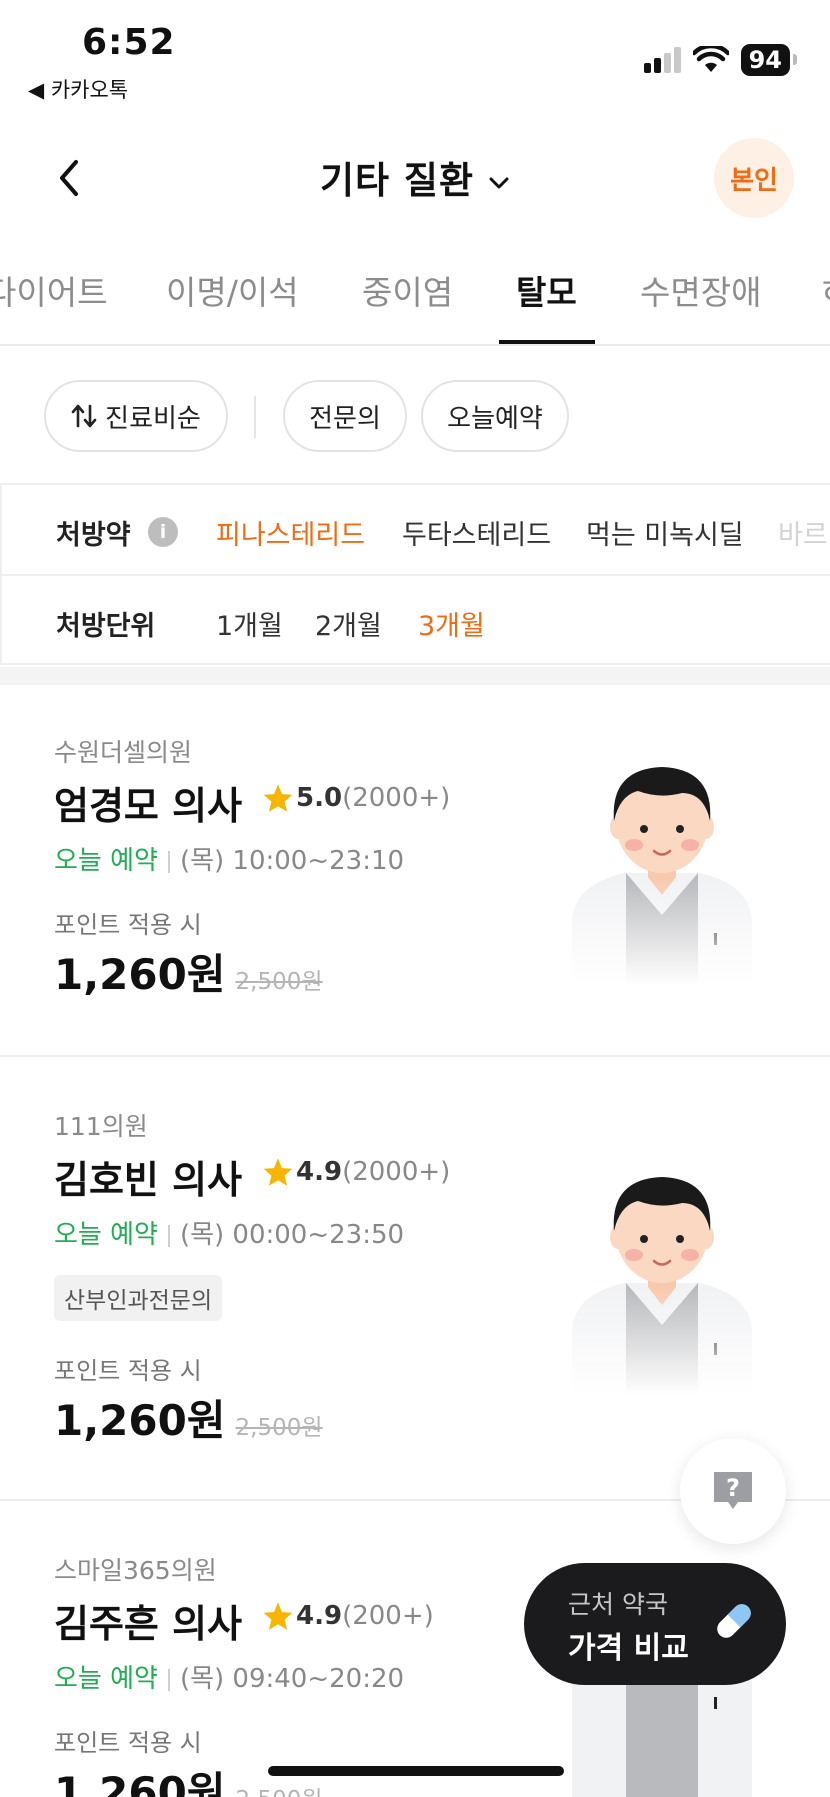  Describe the element at coordinates (769, 60) in the screenshot. I see `battery-icon: 94` at that location.